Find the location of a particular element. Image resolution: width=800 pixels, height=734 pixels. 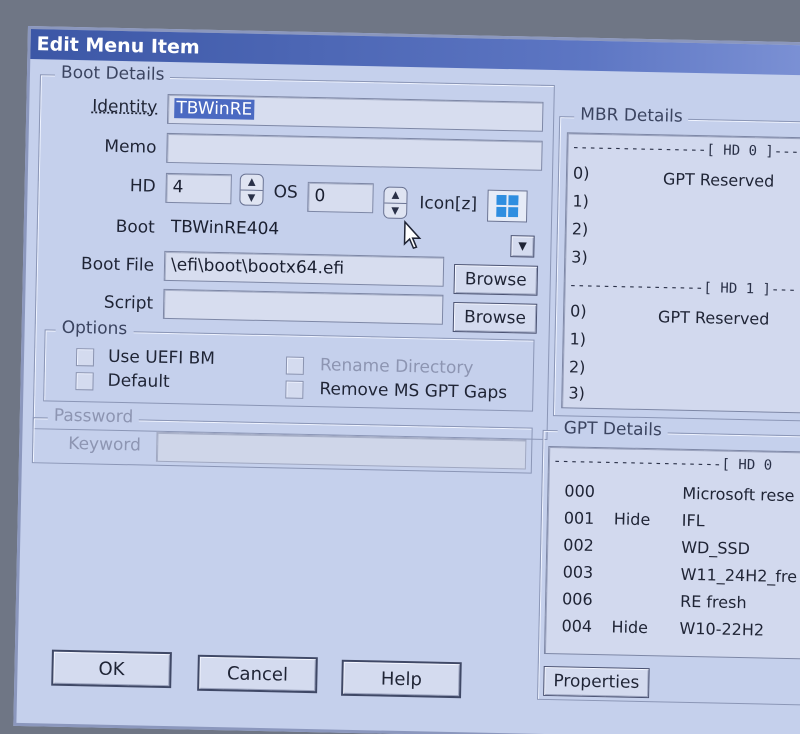

default-checkbox is located at coordinates (84, 381).